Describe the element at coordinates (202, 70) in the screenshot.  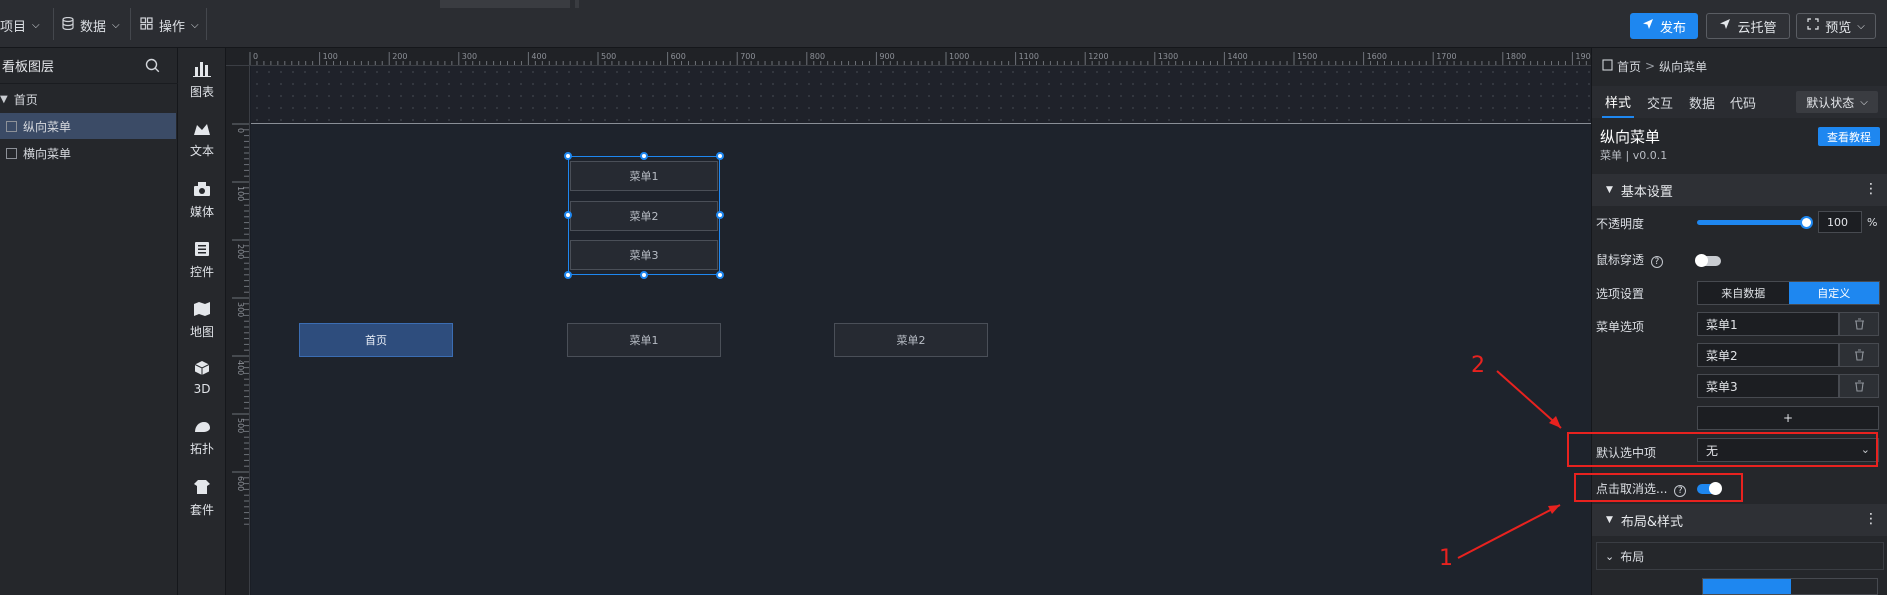
I see `chart-icon` at that location.